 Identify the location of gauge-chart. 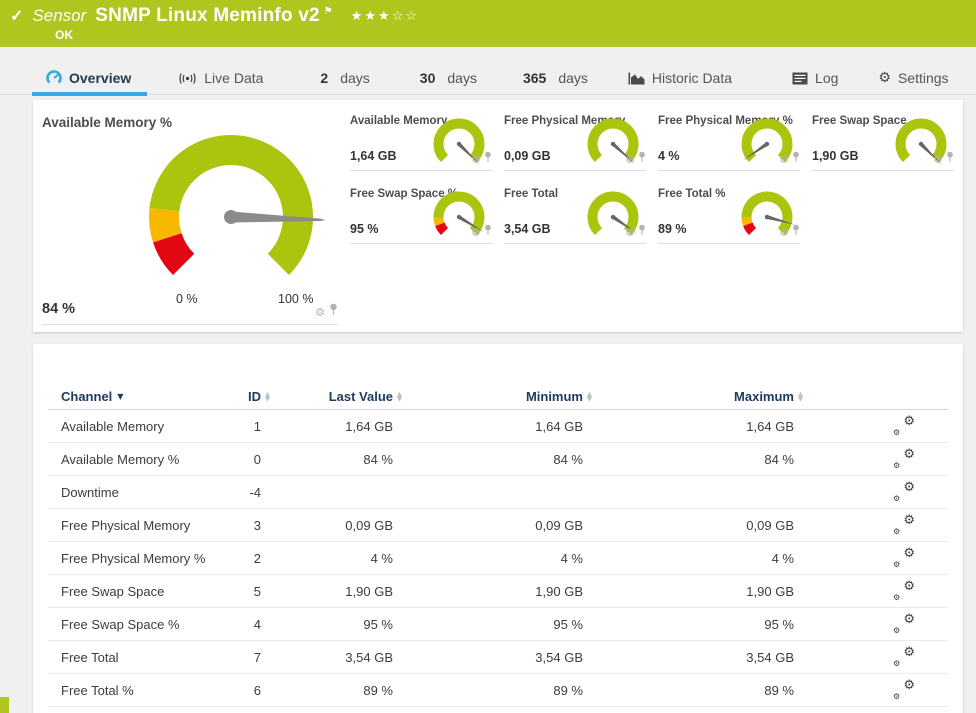
(237, 205).